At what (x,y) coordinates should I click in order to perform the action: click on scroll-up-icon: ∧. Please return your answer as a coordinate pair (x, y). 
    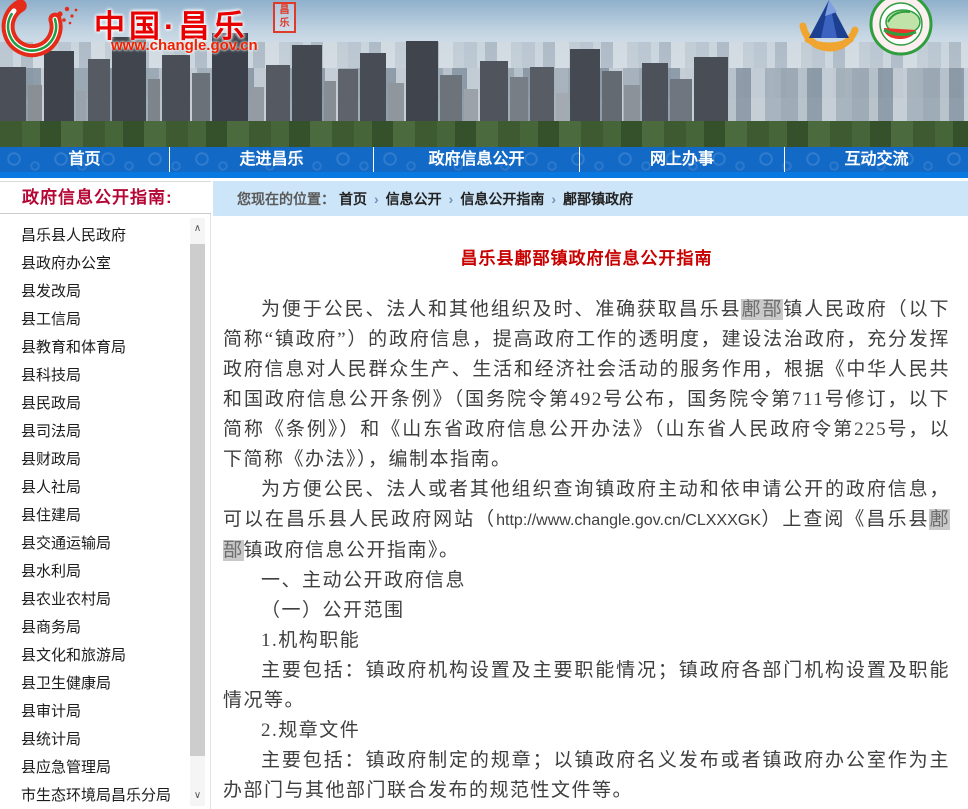
    Looking at the image, I should click on (197, 228).